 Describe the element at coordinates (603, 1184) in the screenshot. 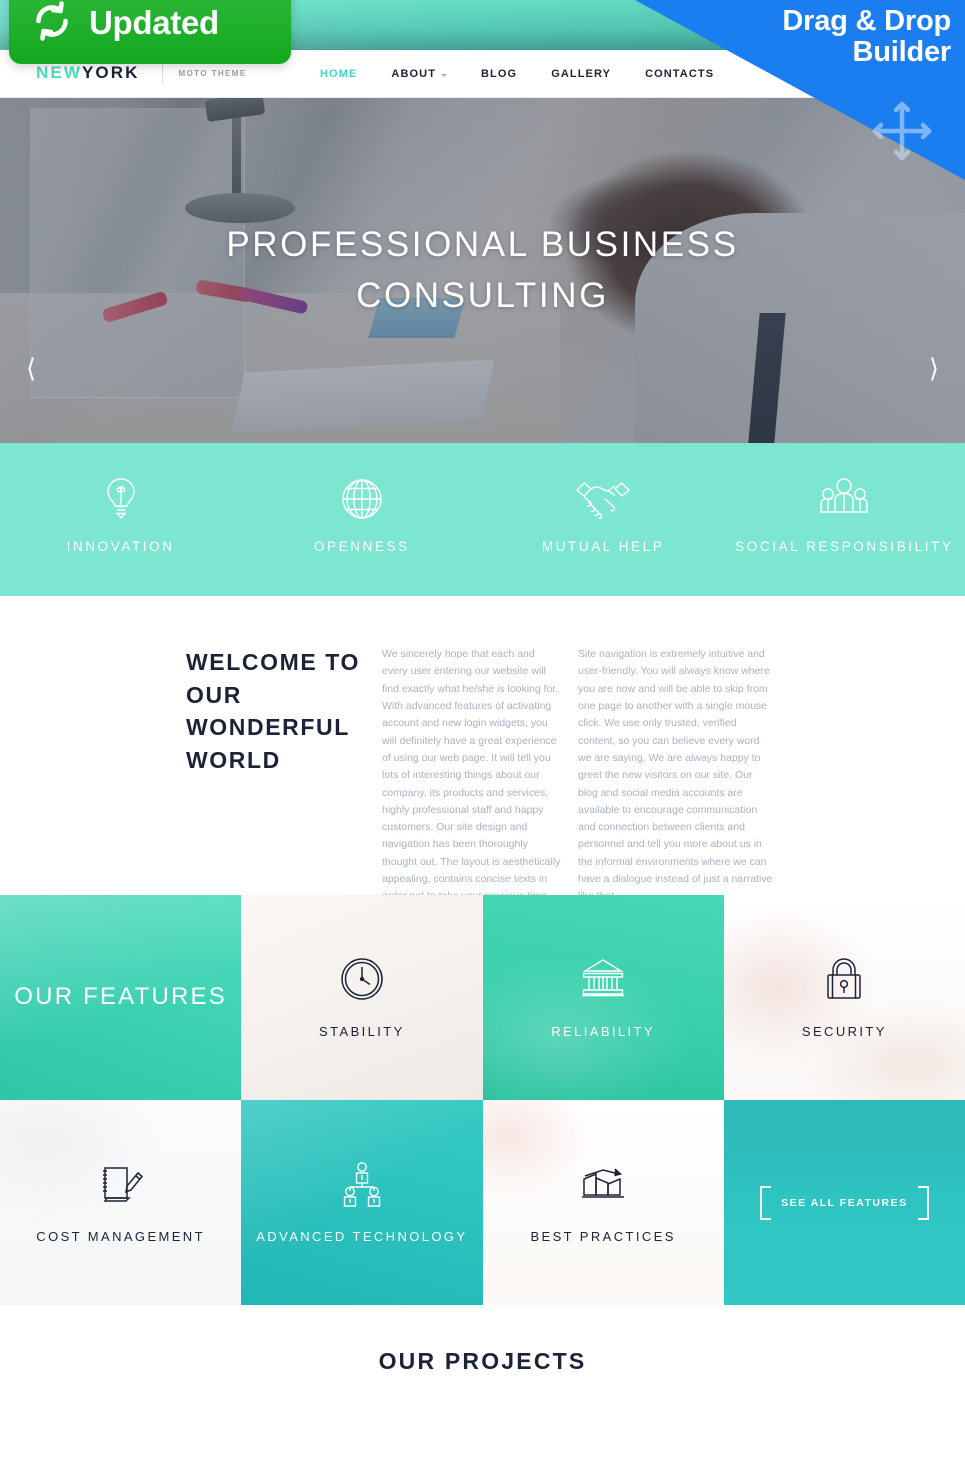

I see `bar-chart-arrow-icon` at that location.